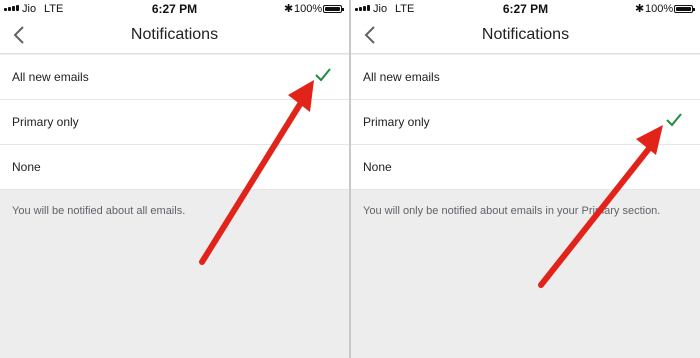 This screenshot has width=700, height=358. What do you see at coordinates (99, 211) in the screenshot?
I see `notification-description: You will be notified about all emails.` at bounding box center [99, 211].